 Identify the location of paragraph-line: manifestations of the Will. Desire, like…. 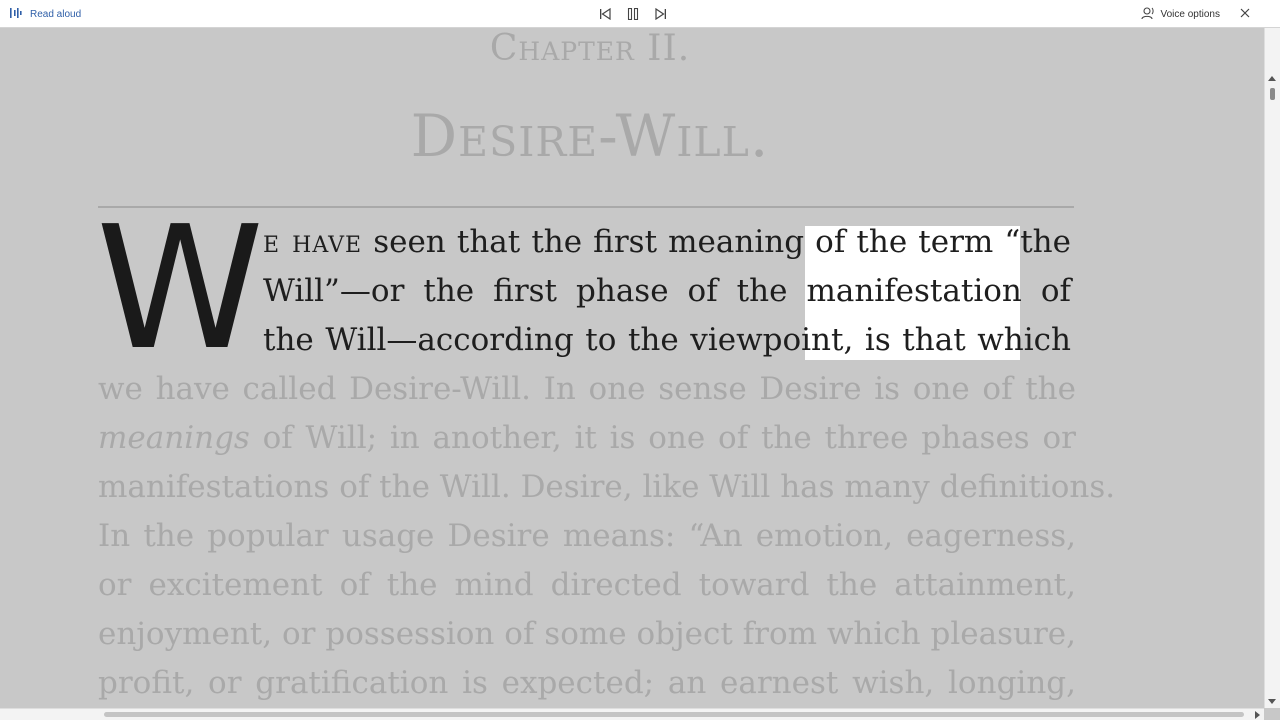
(606, 487).